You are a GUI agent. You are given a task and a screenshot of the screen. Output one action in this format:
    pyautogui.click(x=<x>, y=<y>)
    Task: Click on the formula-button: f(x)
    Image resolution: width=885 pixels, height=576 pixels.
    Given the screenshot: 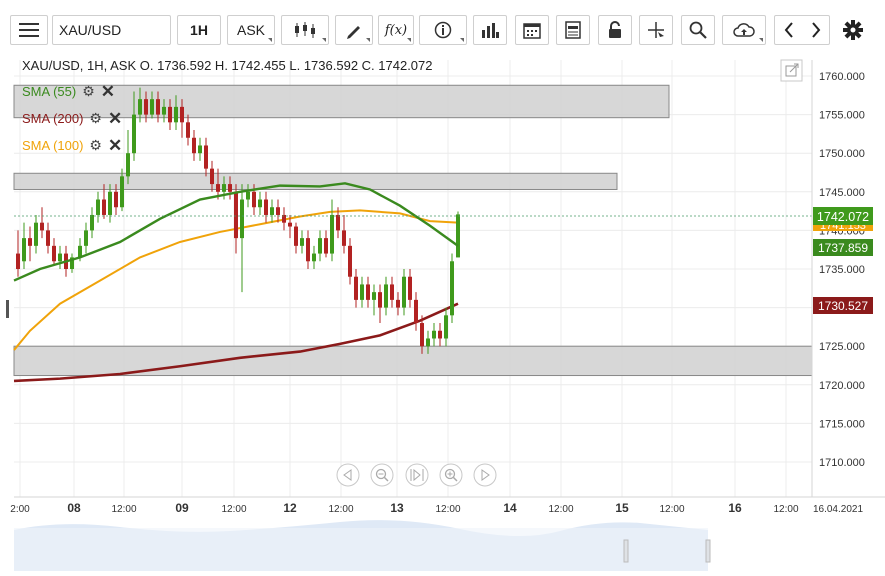 What is the action you would take?
    pyautogui.click(x=396, y=30)
    